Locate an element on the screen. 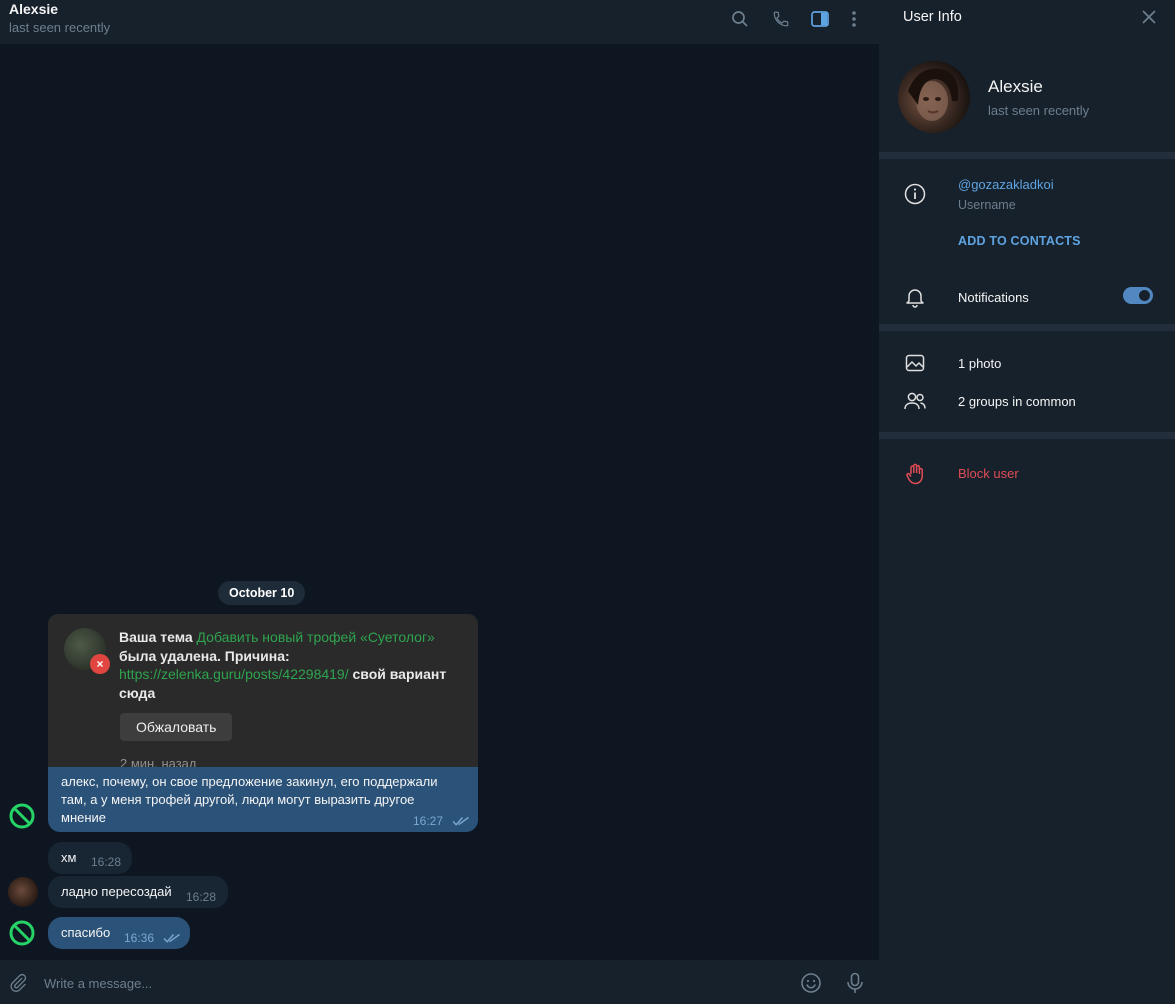 This screenshot has height=1004, width=1175. groups-in-common: 2 groups in common is located at coordinates (1017, 401).